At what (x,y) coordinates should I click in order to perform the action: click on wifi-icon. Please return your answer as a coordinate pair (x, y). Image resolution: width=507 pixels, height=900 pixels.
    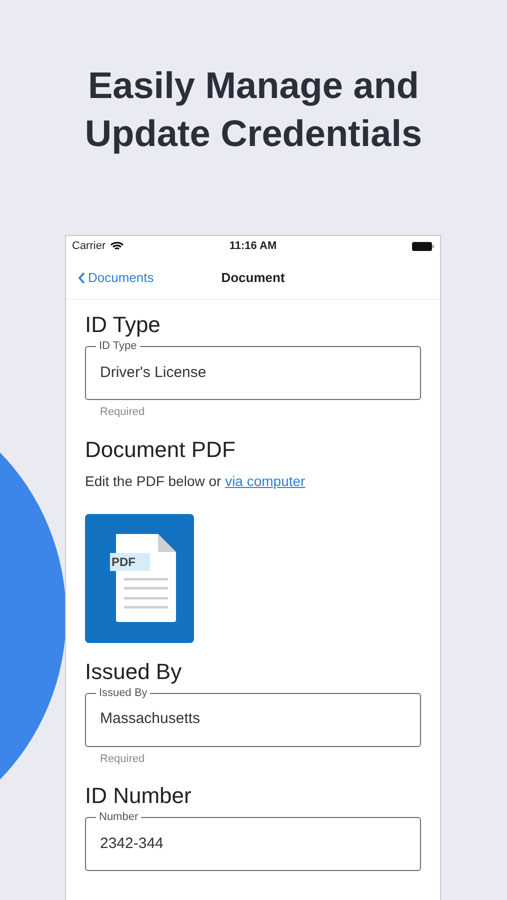
    Looking at the image, I should click on (117, 246).